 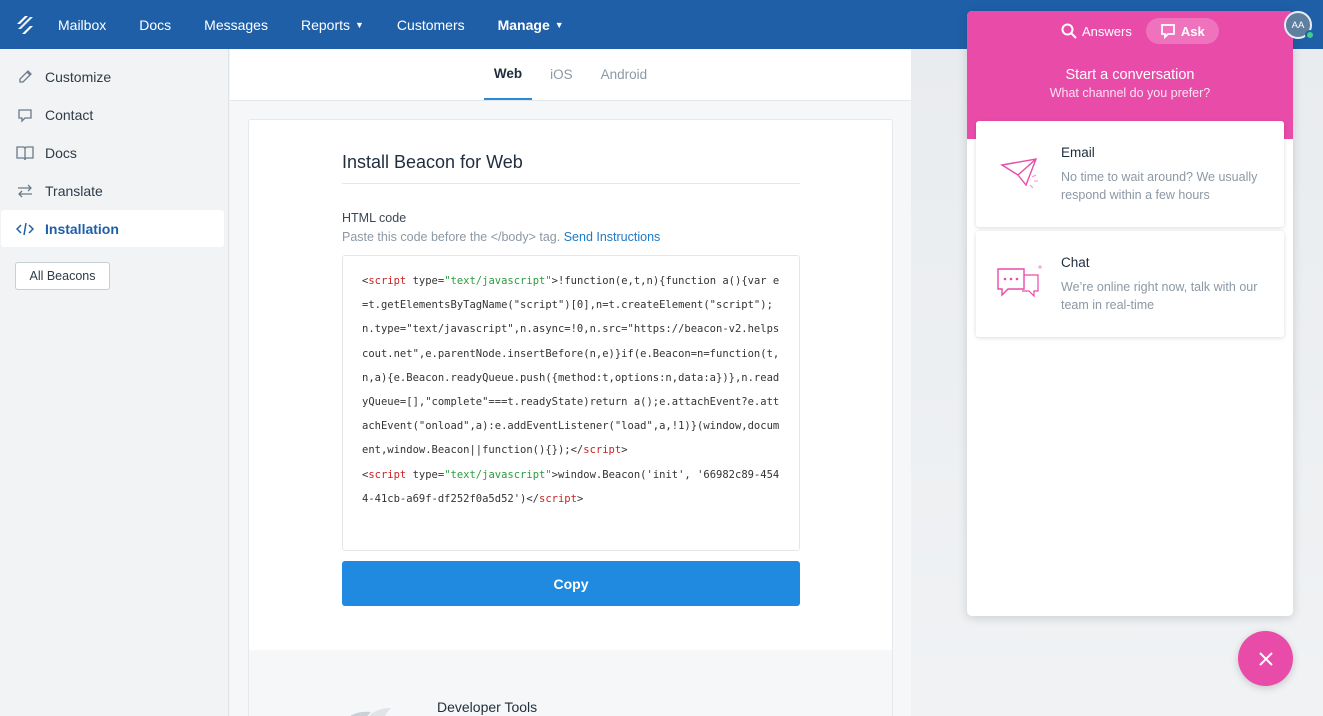 What do you see at coordinates (112, 190) in the screenshot?
I see `sidebar-item-translate: Translate` at bounding box center [112, 190].